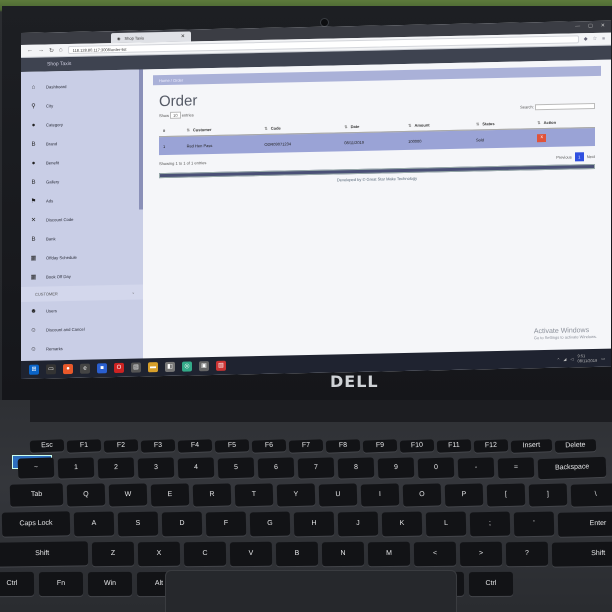  Describe the element at coordinates (85, 368) in the screenshot. I see `edge-icon: e` at that location.